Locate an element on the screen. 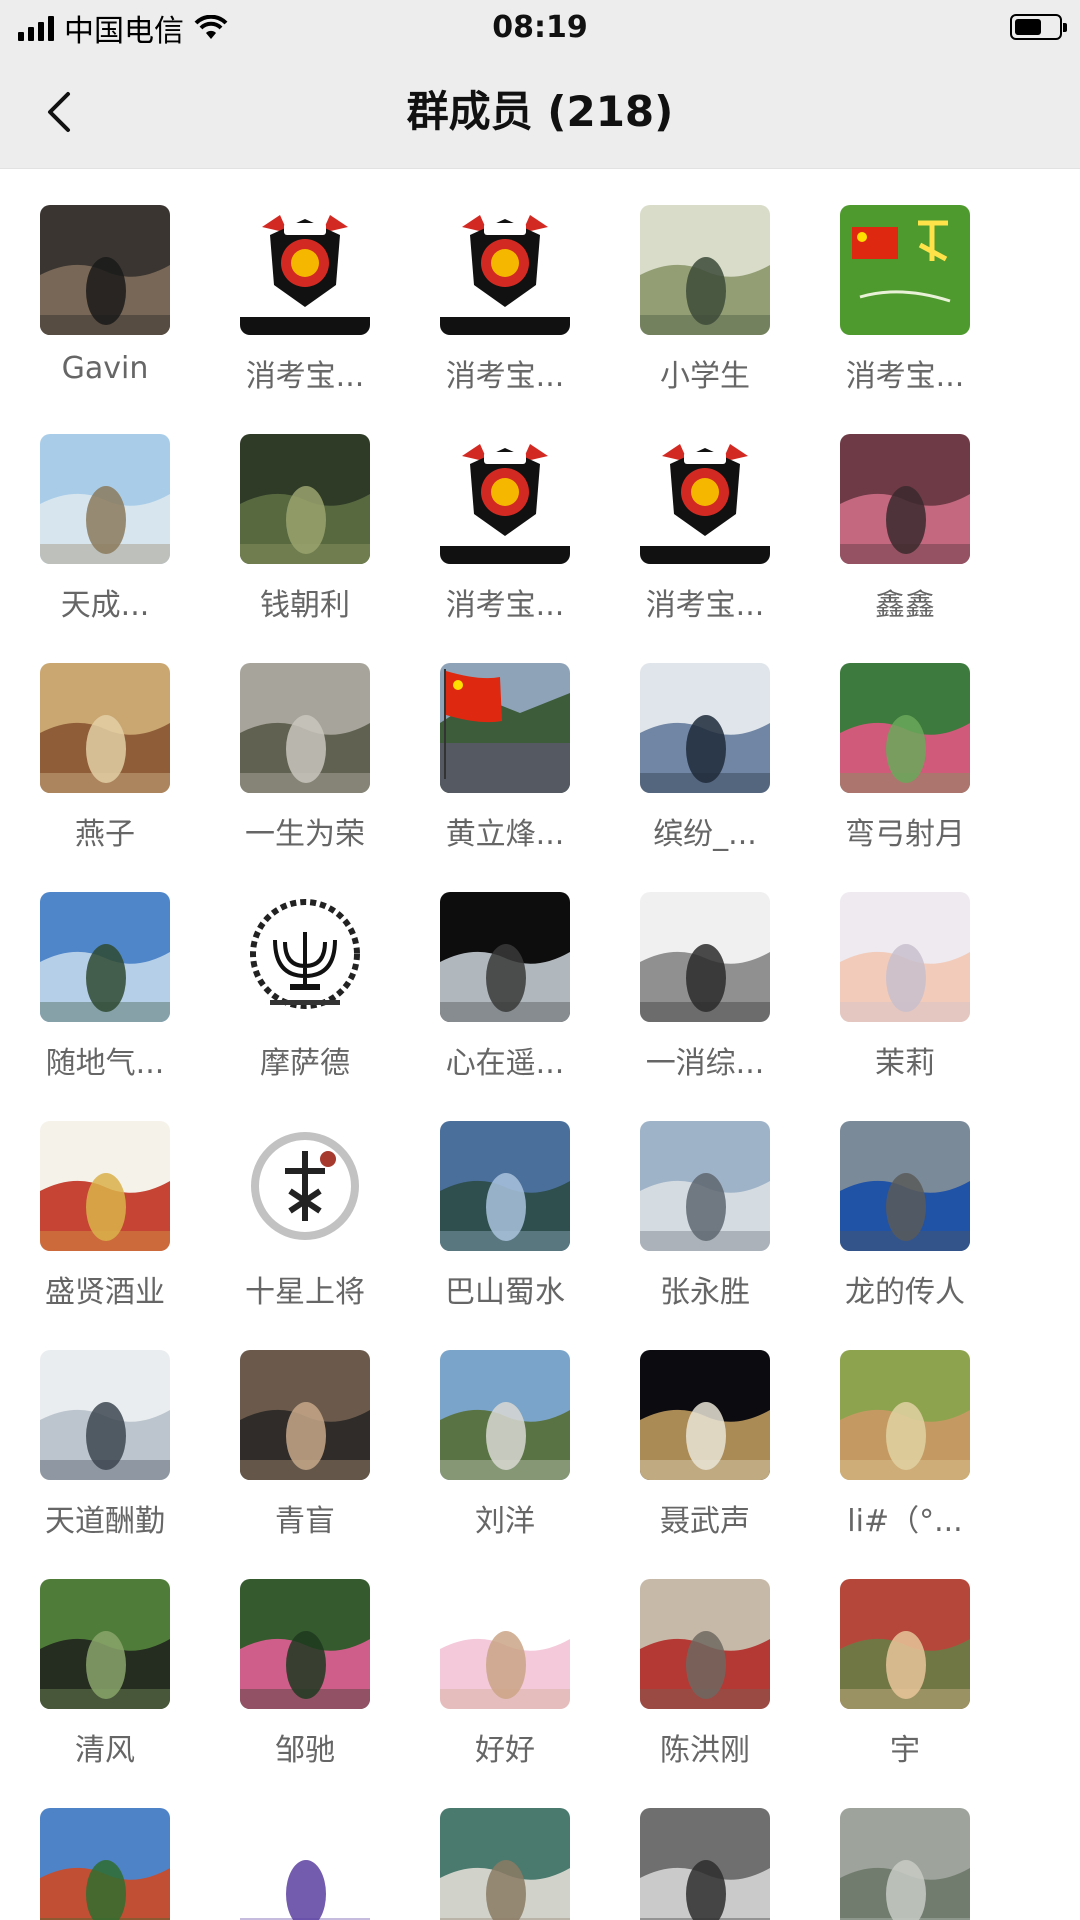  member-name: 青盲 is located at coordinates (305, 1521).